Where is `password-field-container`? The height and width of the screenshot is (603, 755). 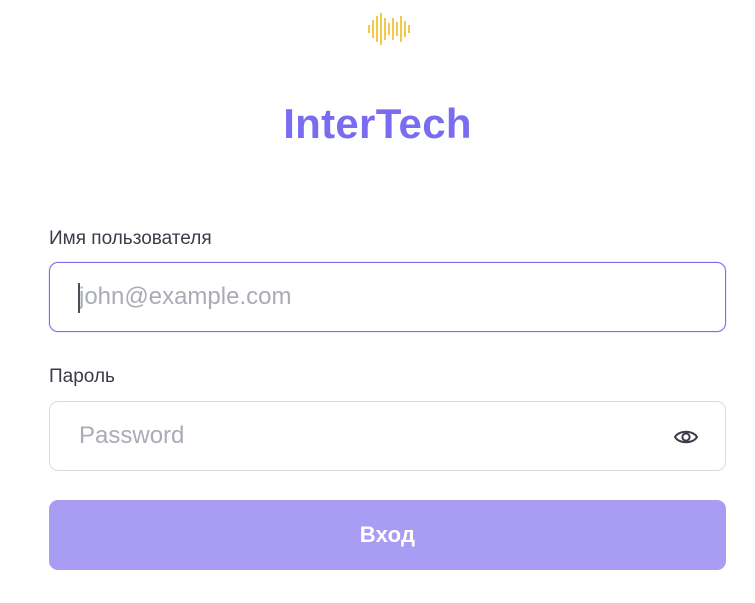
password-field-container is located at coordinates (387, 436).